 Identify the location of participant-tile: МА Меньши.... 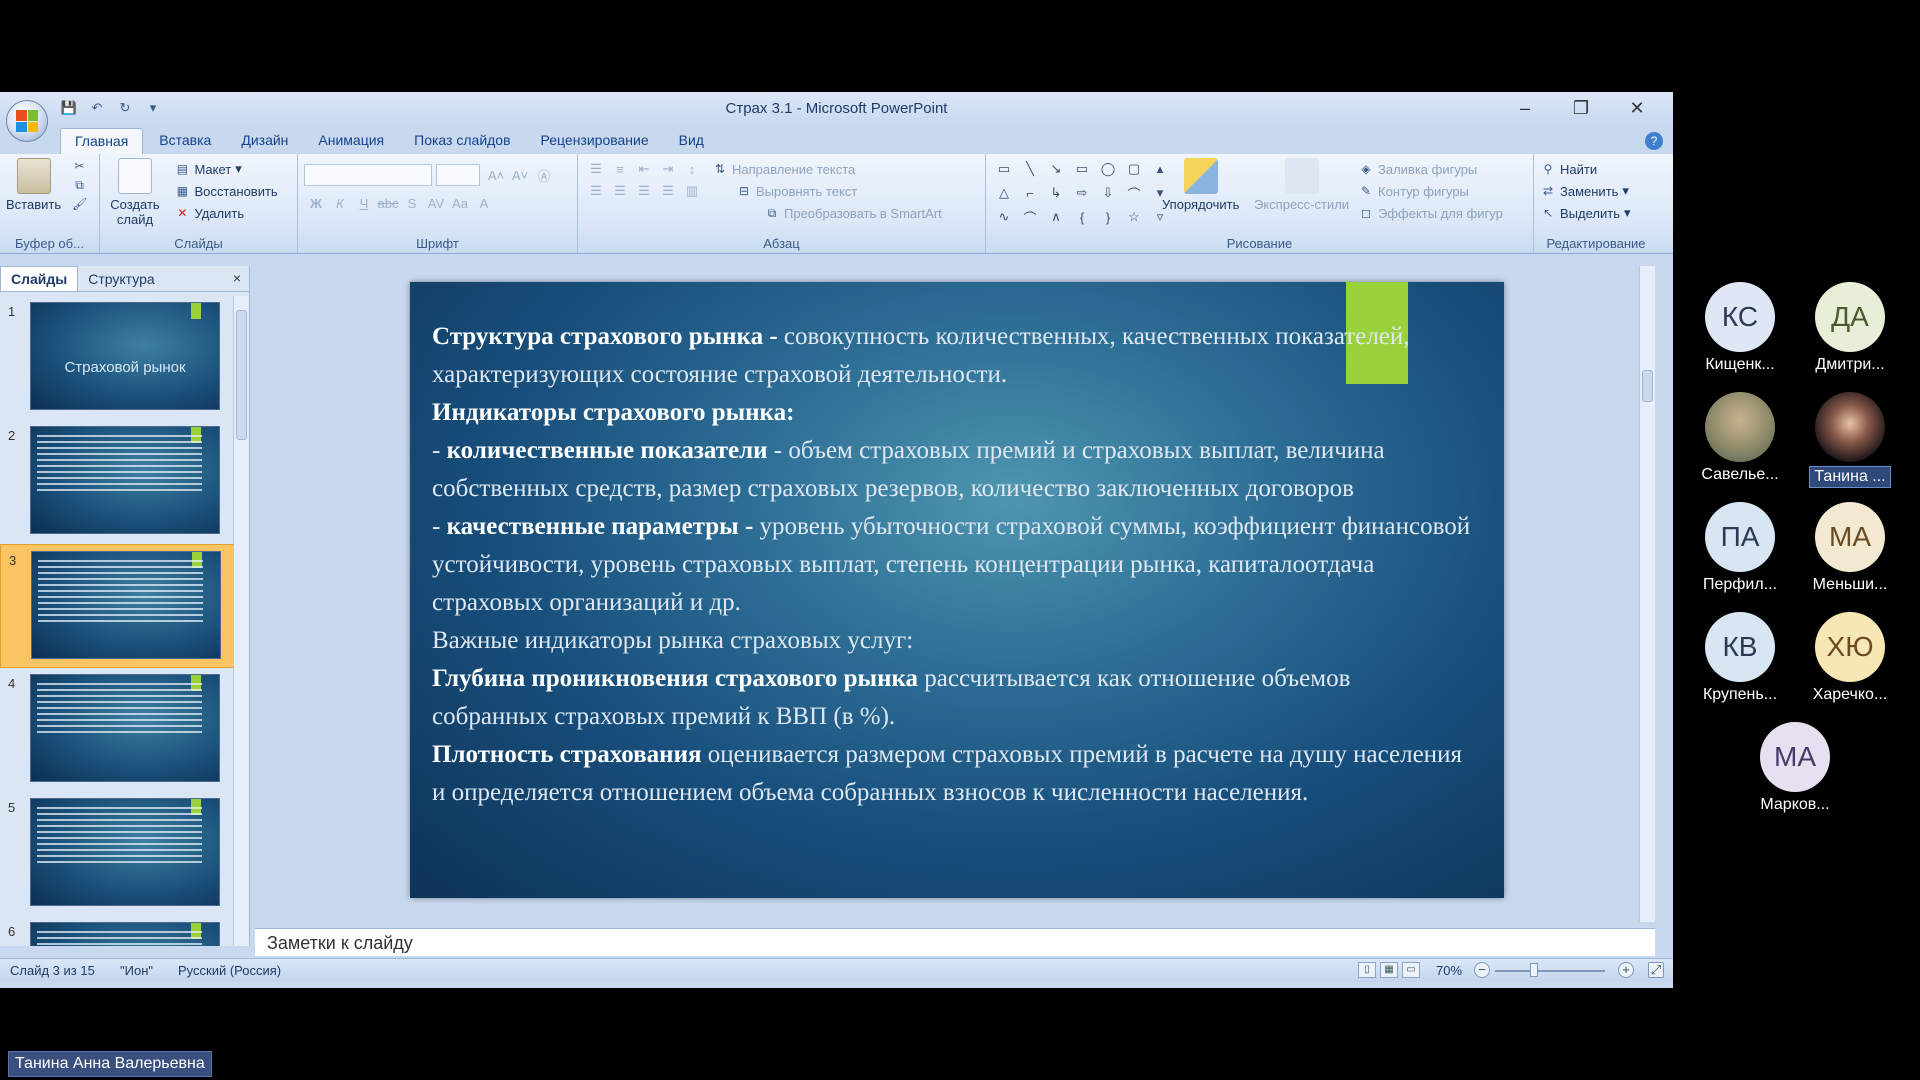
(1850, 548).